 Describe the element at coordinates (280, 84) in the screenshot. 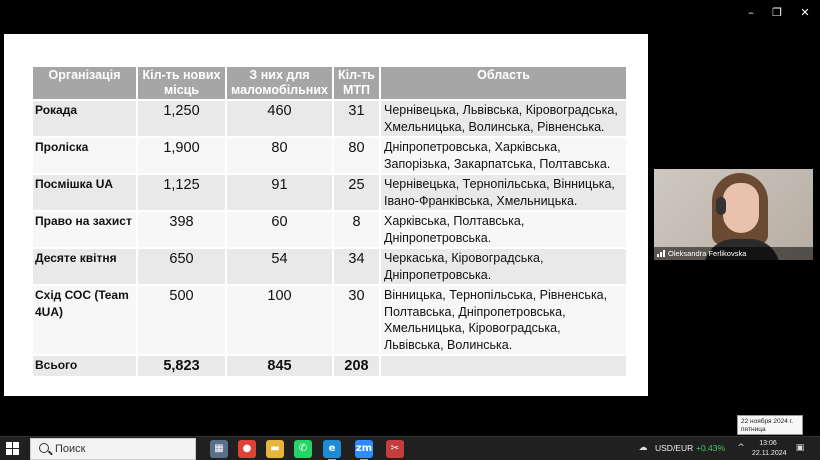

I see `header-low-mobility: З них для маломобільних` at that location.